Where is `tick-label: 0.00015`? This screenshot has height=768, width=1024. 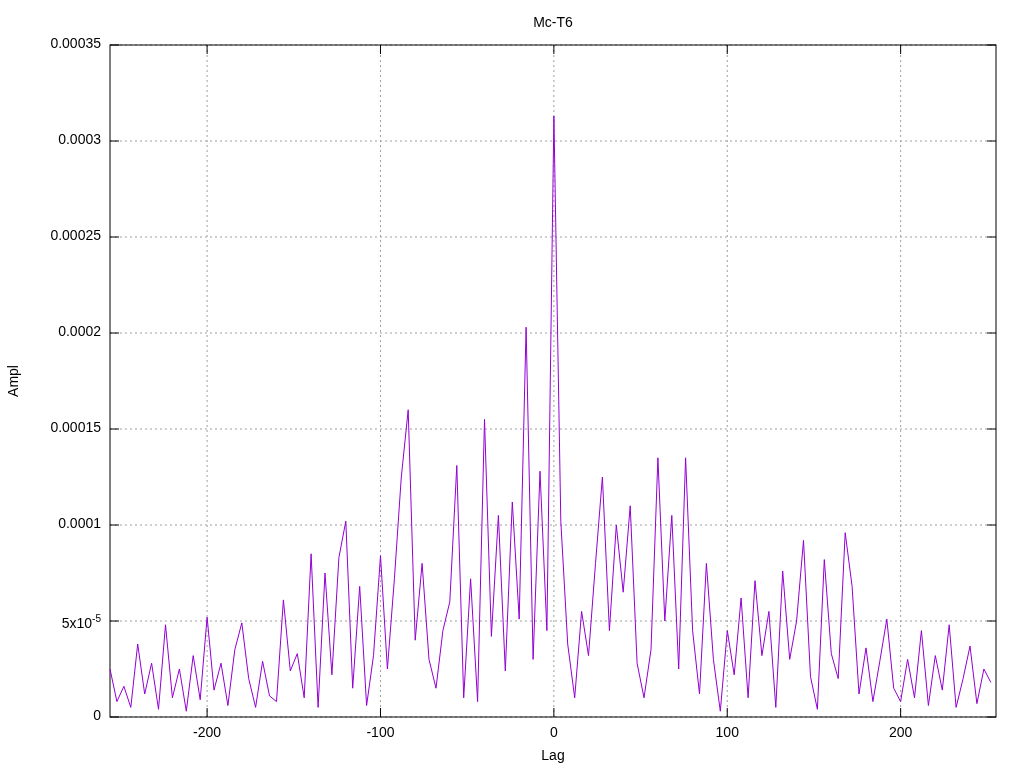
tick-label: 0.00015 is located at coordinates (75, 427).